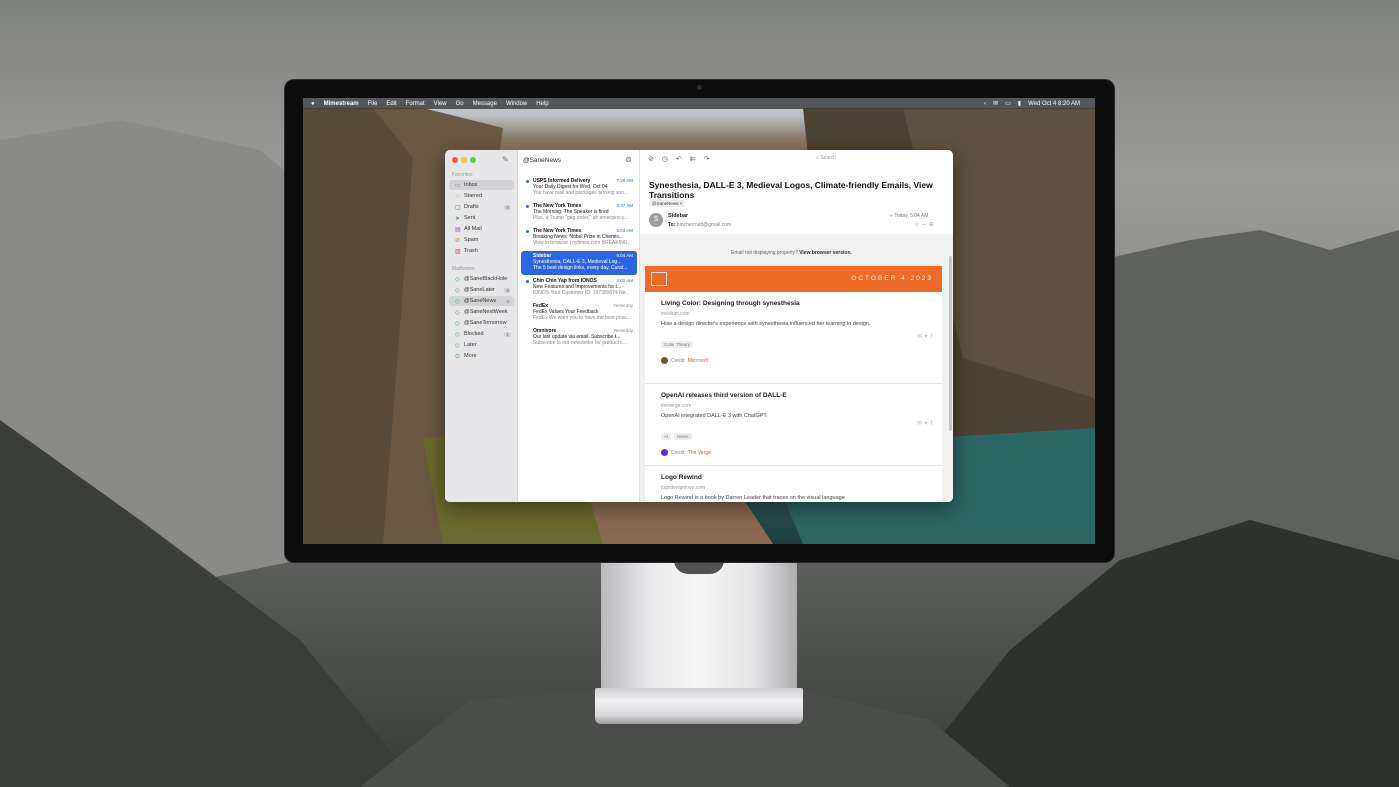 The image size is (1399, 787). What do you see at coordinates (892, 278) in the screenshot?
I see `banner-date: OCTOBER 4 2023` at bounding box center [892, 278].